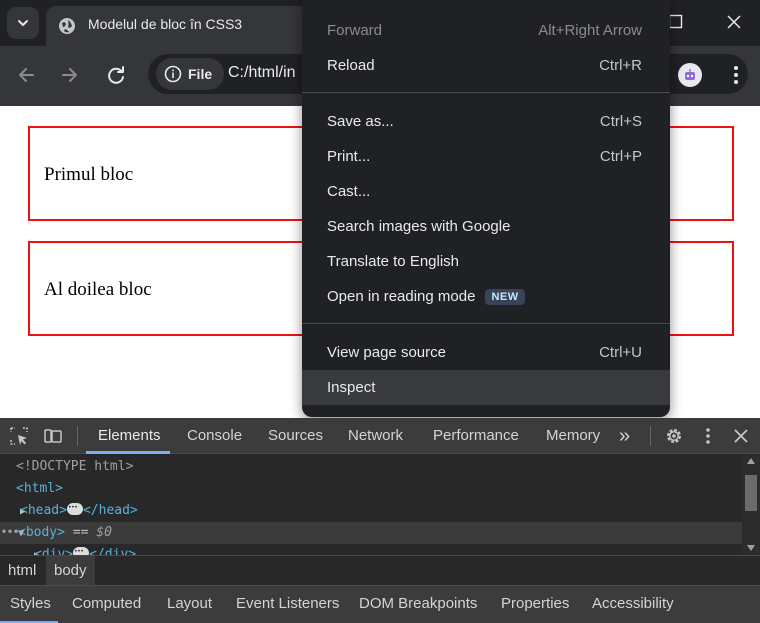 The width and height of the screenshot is (760, 623). Describe the element at coordinates (386, 352) in the screenshot. I see `menu-item-label: View page source` at that location.